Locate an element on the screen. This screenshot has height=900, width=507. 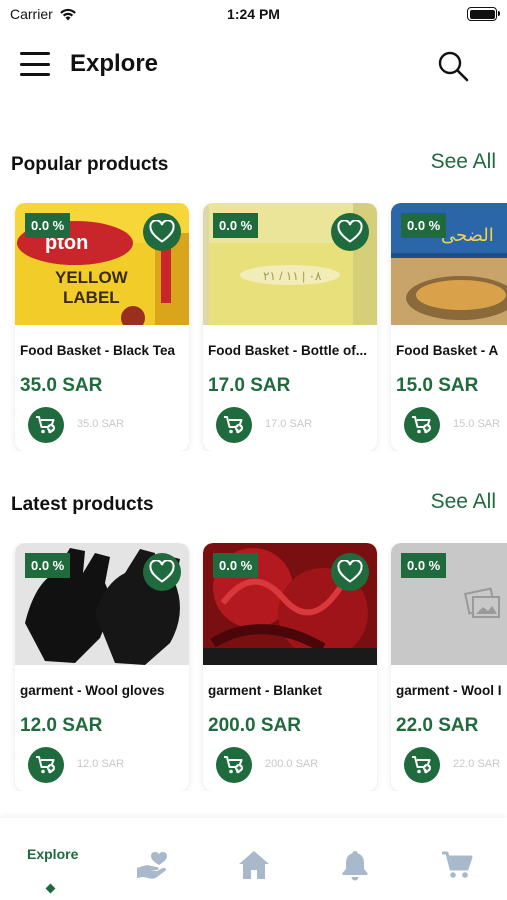
svg-text: LABEL is located at coordinates (91, 297).